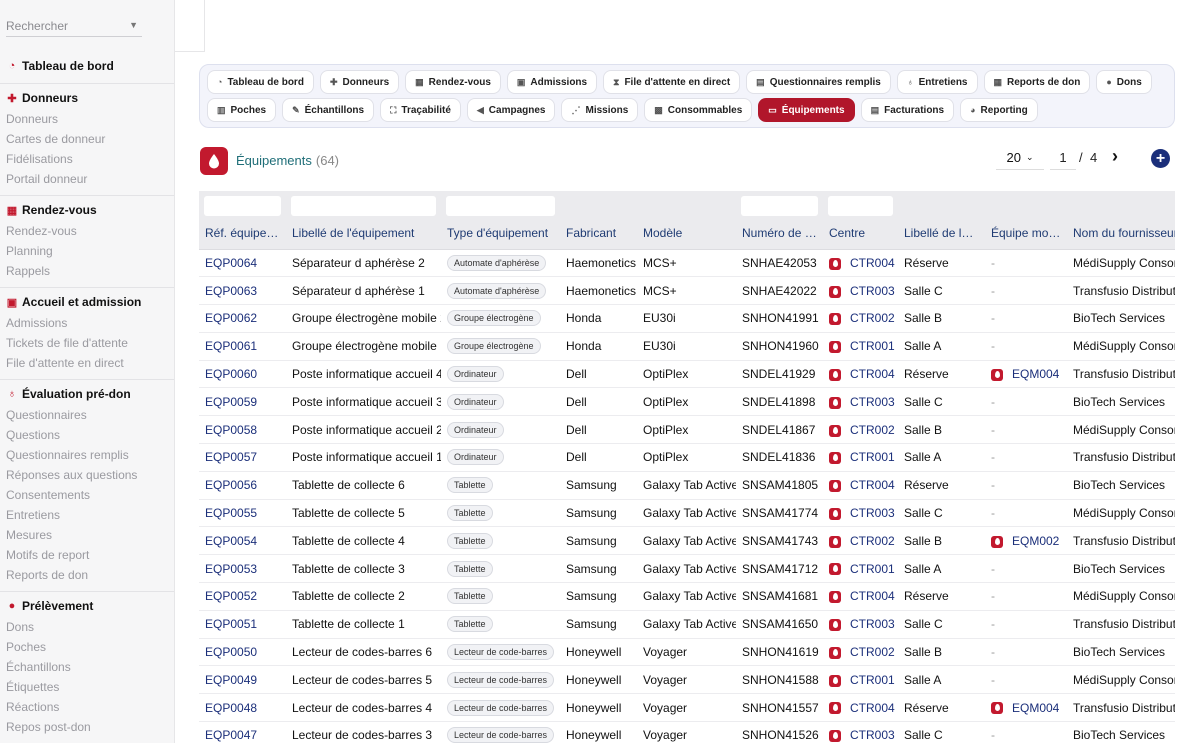 The image size is (1200, 743). Describe the element at coordinates (242, 485) in the screenshot. I see `equipment-ref-link: EQP0056` at that location.